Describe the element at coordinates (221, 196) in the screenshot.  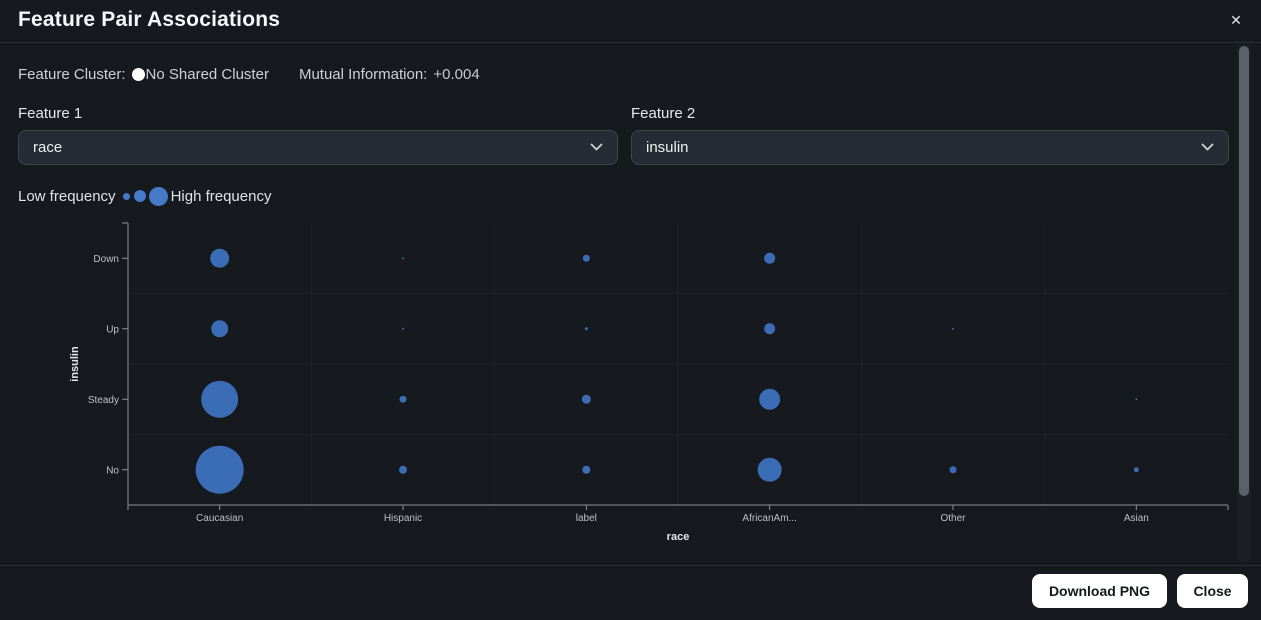
I see `legend-high-label: High frequency` at that location.